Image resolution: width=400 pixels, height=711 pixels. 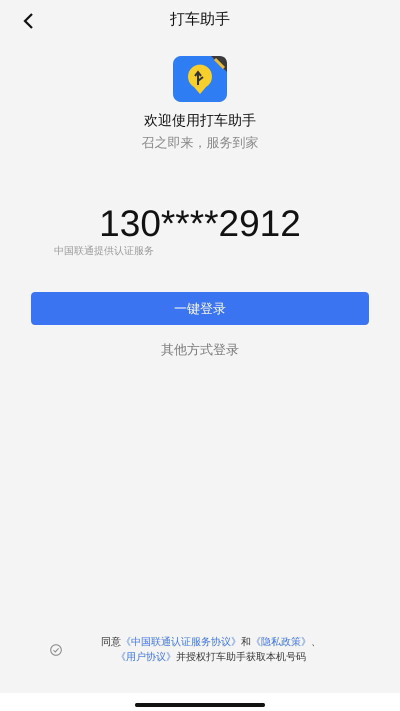 What do you see at coordinates (181, 642) in the screenshot?
I see `agreement-link: 《中国联通认证服务协议》` at bounding box center [181, 642].